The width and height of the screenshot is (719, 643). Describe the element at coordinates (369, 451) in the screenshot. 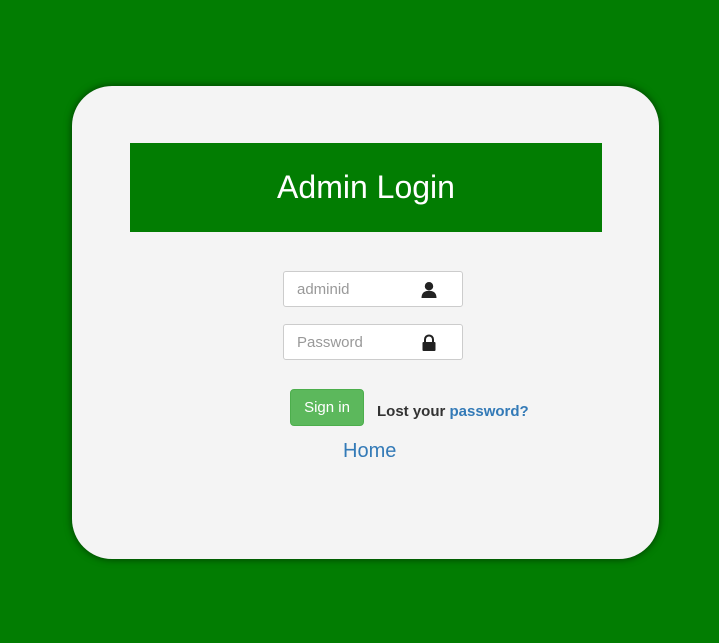

I see `home-link: Home` at that location.